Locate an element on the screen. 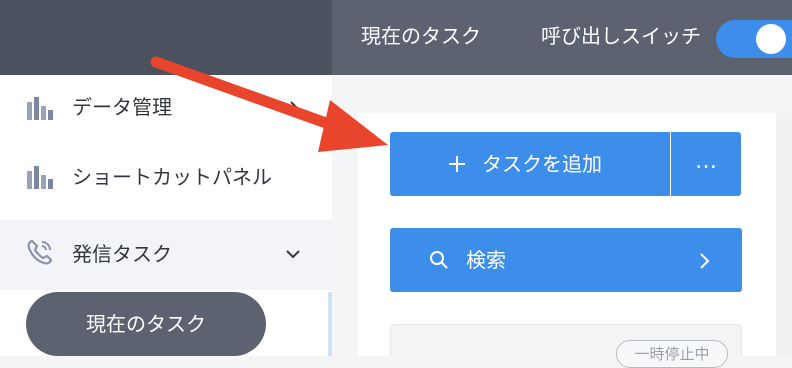 The image size is (792, 368). call-switch-label: 呼び出しスイッチ is located at coordinates (621, 36).